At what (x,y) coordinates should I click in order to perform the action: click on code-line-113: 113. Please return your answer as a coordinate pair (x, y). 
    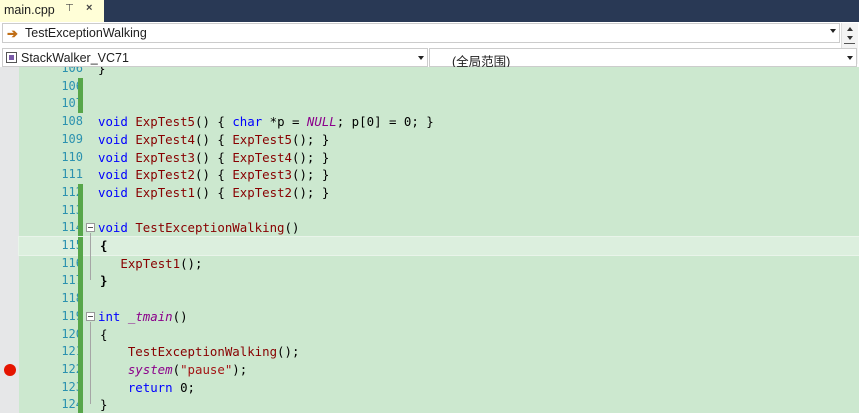
    Looking at the image, I should click on (439, 210).